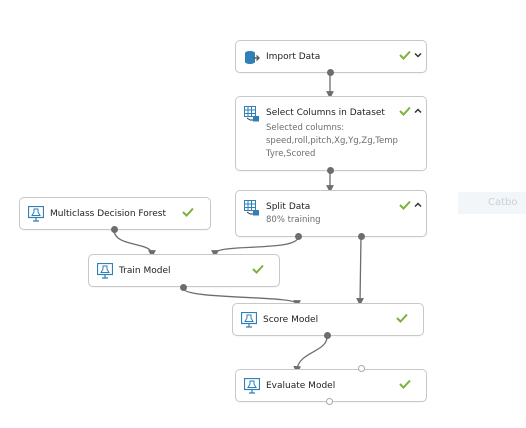 The image size is (526, 428). I want to click on split-data-module: Split Data 80% training, so click(331, 213).